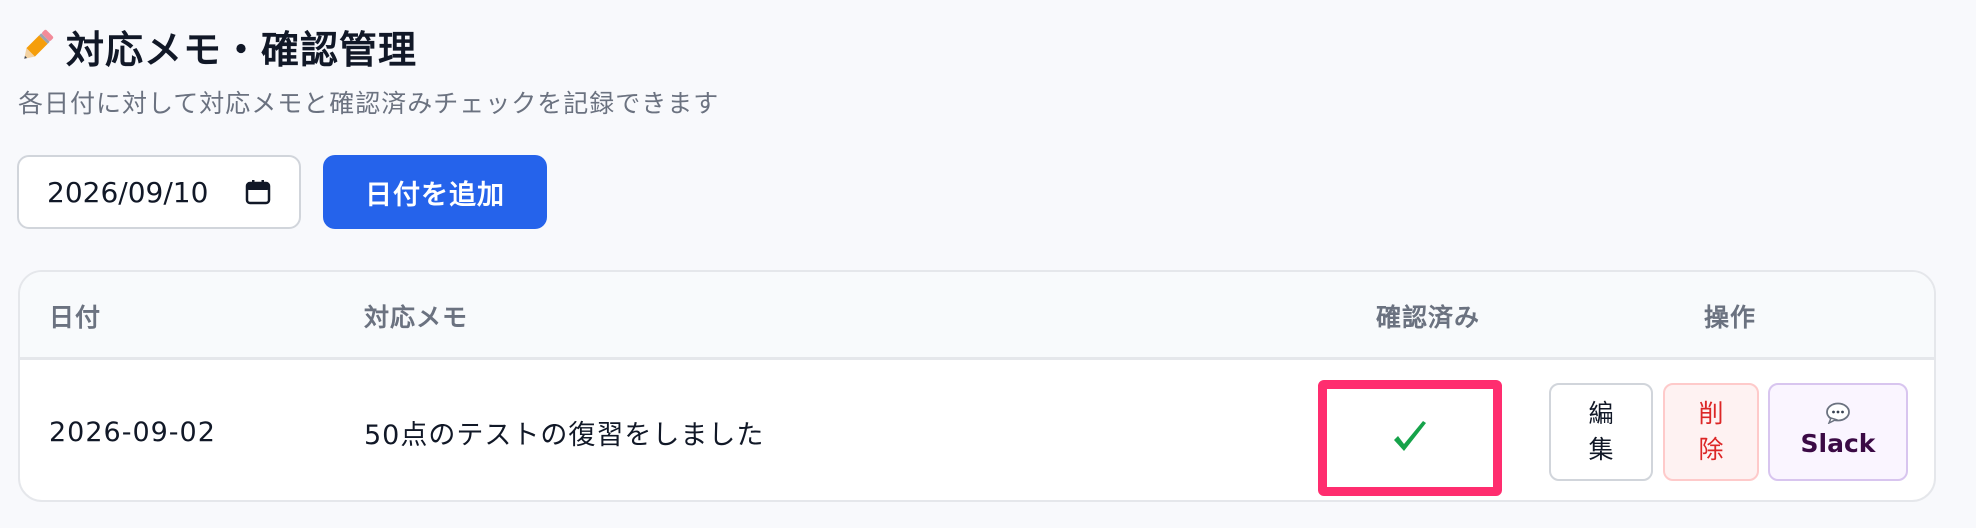 The width and height of the screenshot is (1976, 528). I want to click on confirmed-checkbox, so click(1410, 438).